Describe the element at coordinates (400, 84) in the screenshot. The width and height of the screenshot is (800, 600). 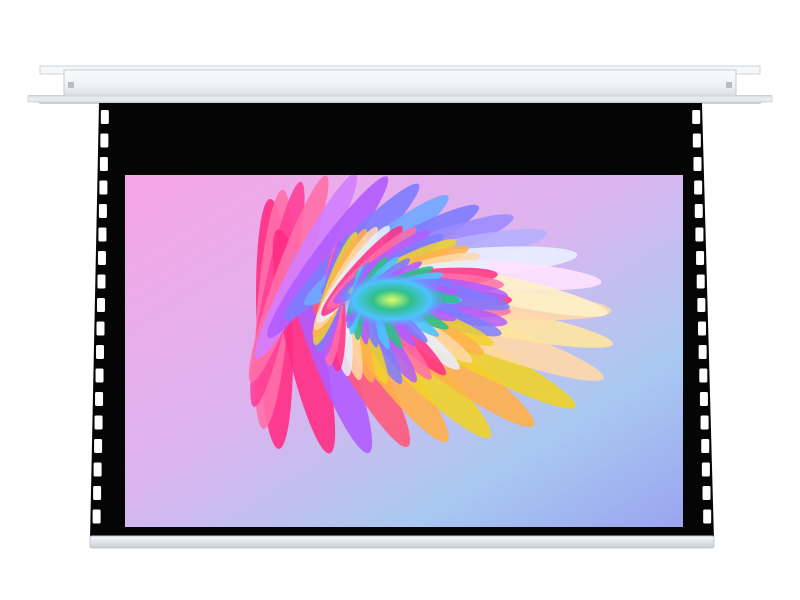
I see `top-housing` at that location.